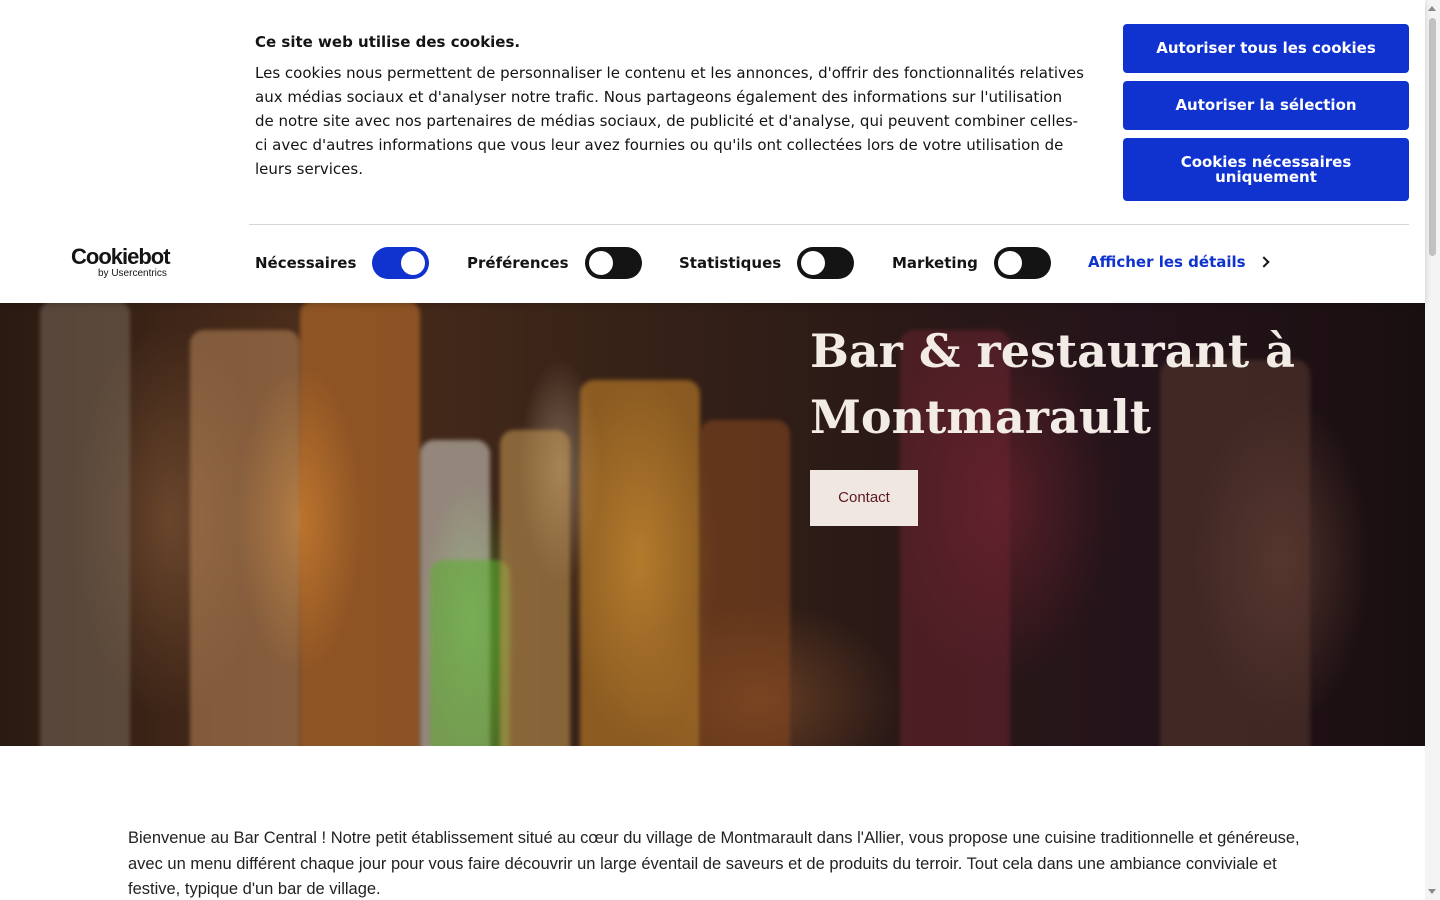 This screenshot has width=1440, height=900. I want to click on contact-button: Contact, so click(864, 498).